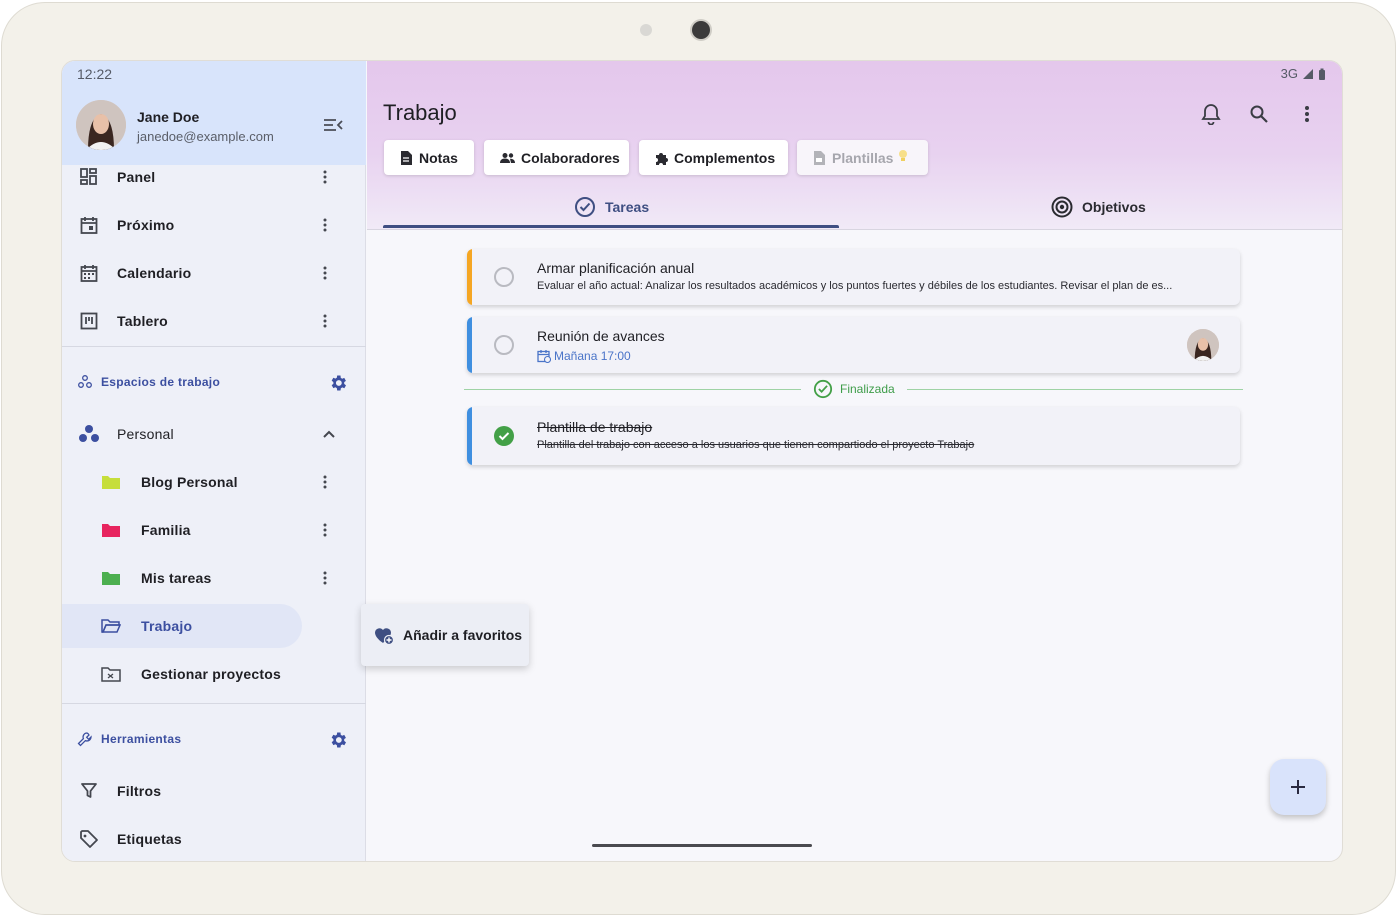  Describe the element at coordinates (214, 225) in the screenshot. I see `nav-item-proximo: Próximo` at that location.